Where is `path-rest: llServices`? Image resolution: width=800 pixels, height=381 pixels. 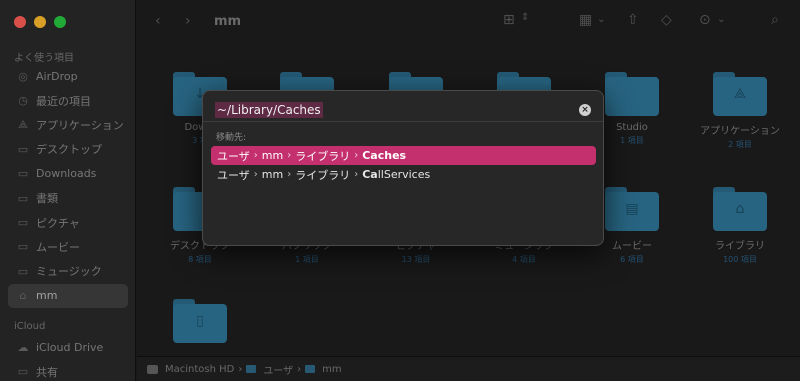 path-rest: llServices is located at coordinates (404, 174).